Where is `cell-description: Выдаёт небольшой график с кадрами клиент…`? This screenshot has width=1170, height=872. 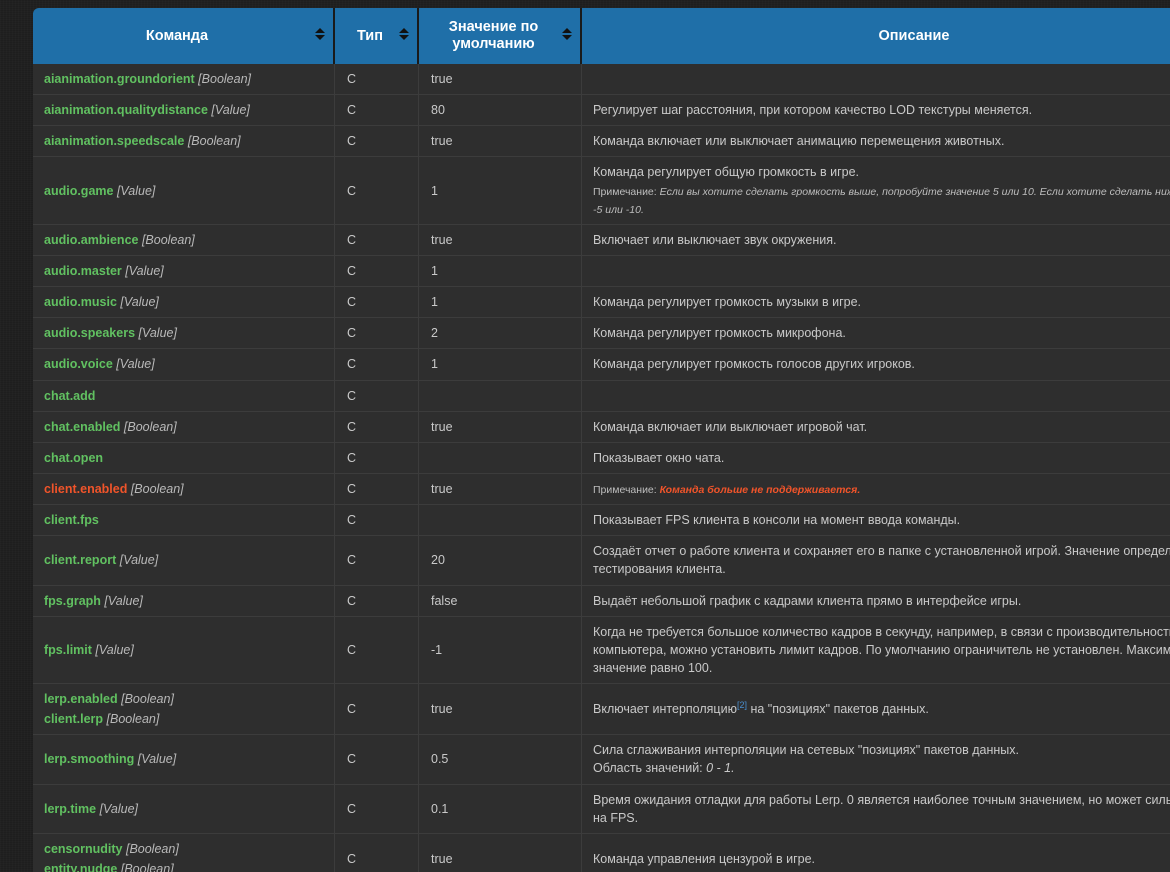 cell-description: Выдаёт небольшой график с кадрами клиент… is located at coordinates (876, 601).